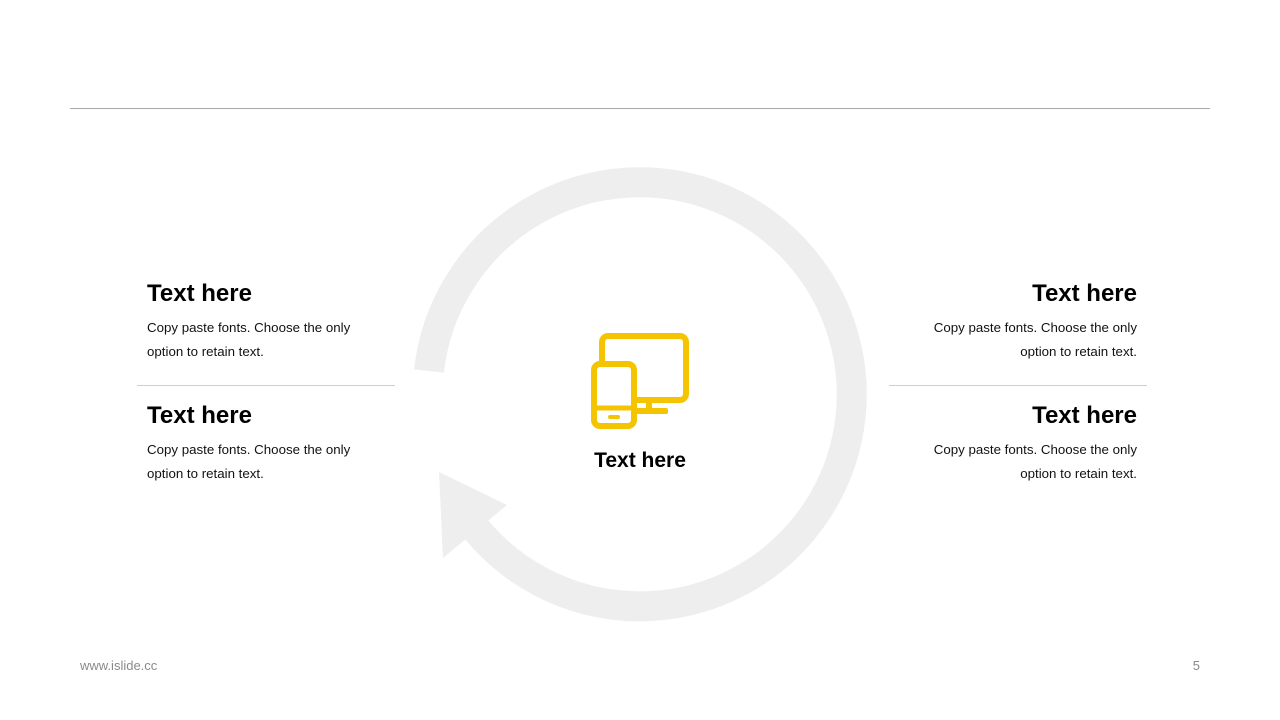 The width and height of the screenshot is (1280, 720). What do you see at coordinates (266, 385) in the screenshot?
I see `left-divider` at bounding box center [266, 385].